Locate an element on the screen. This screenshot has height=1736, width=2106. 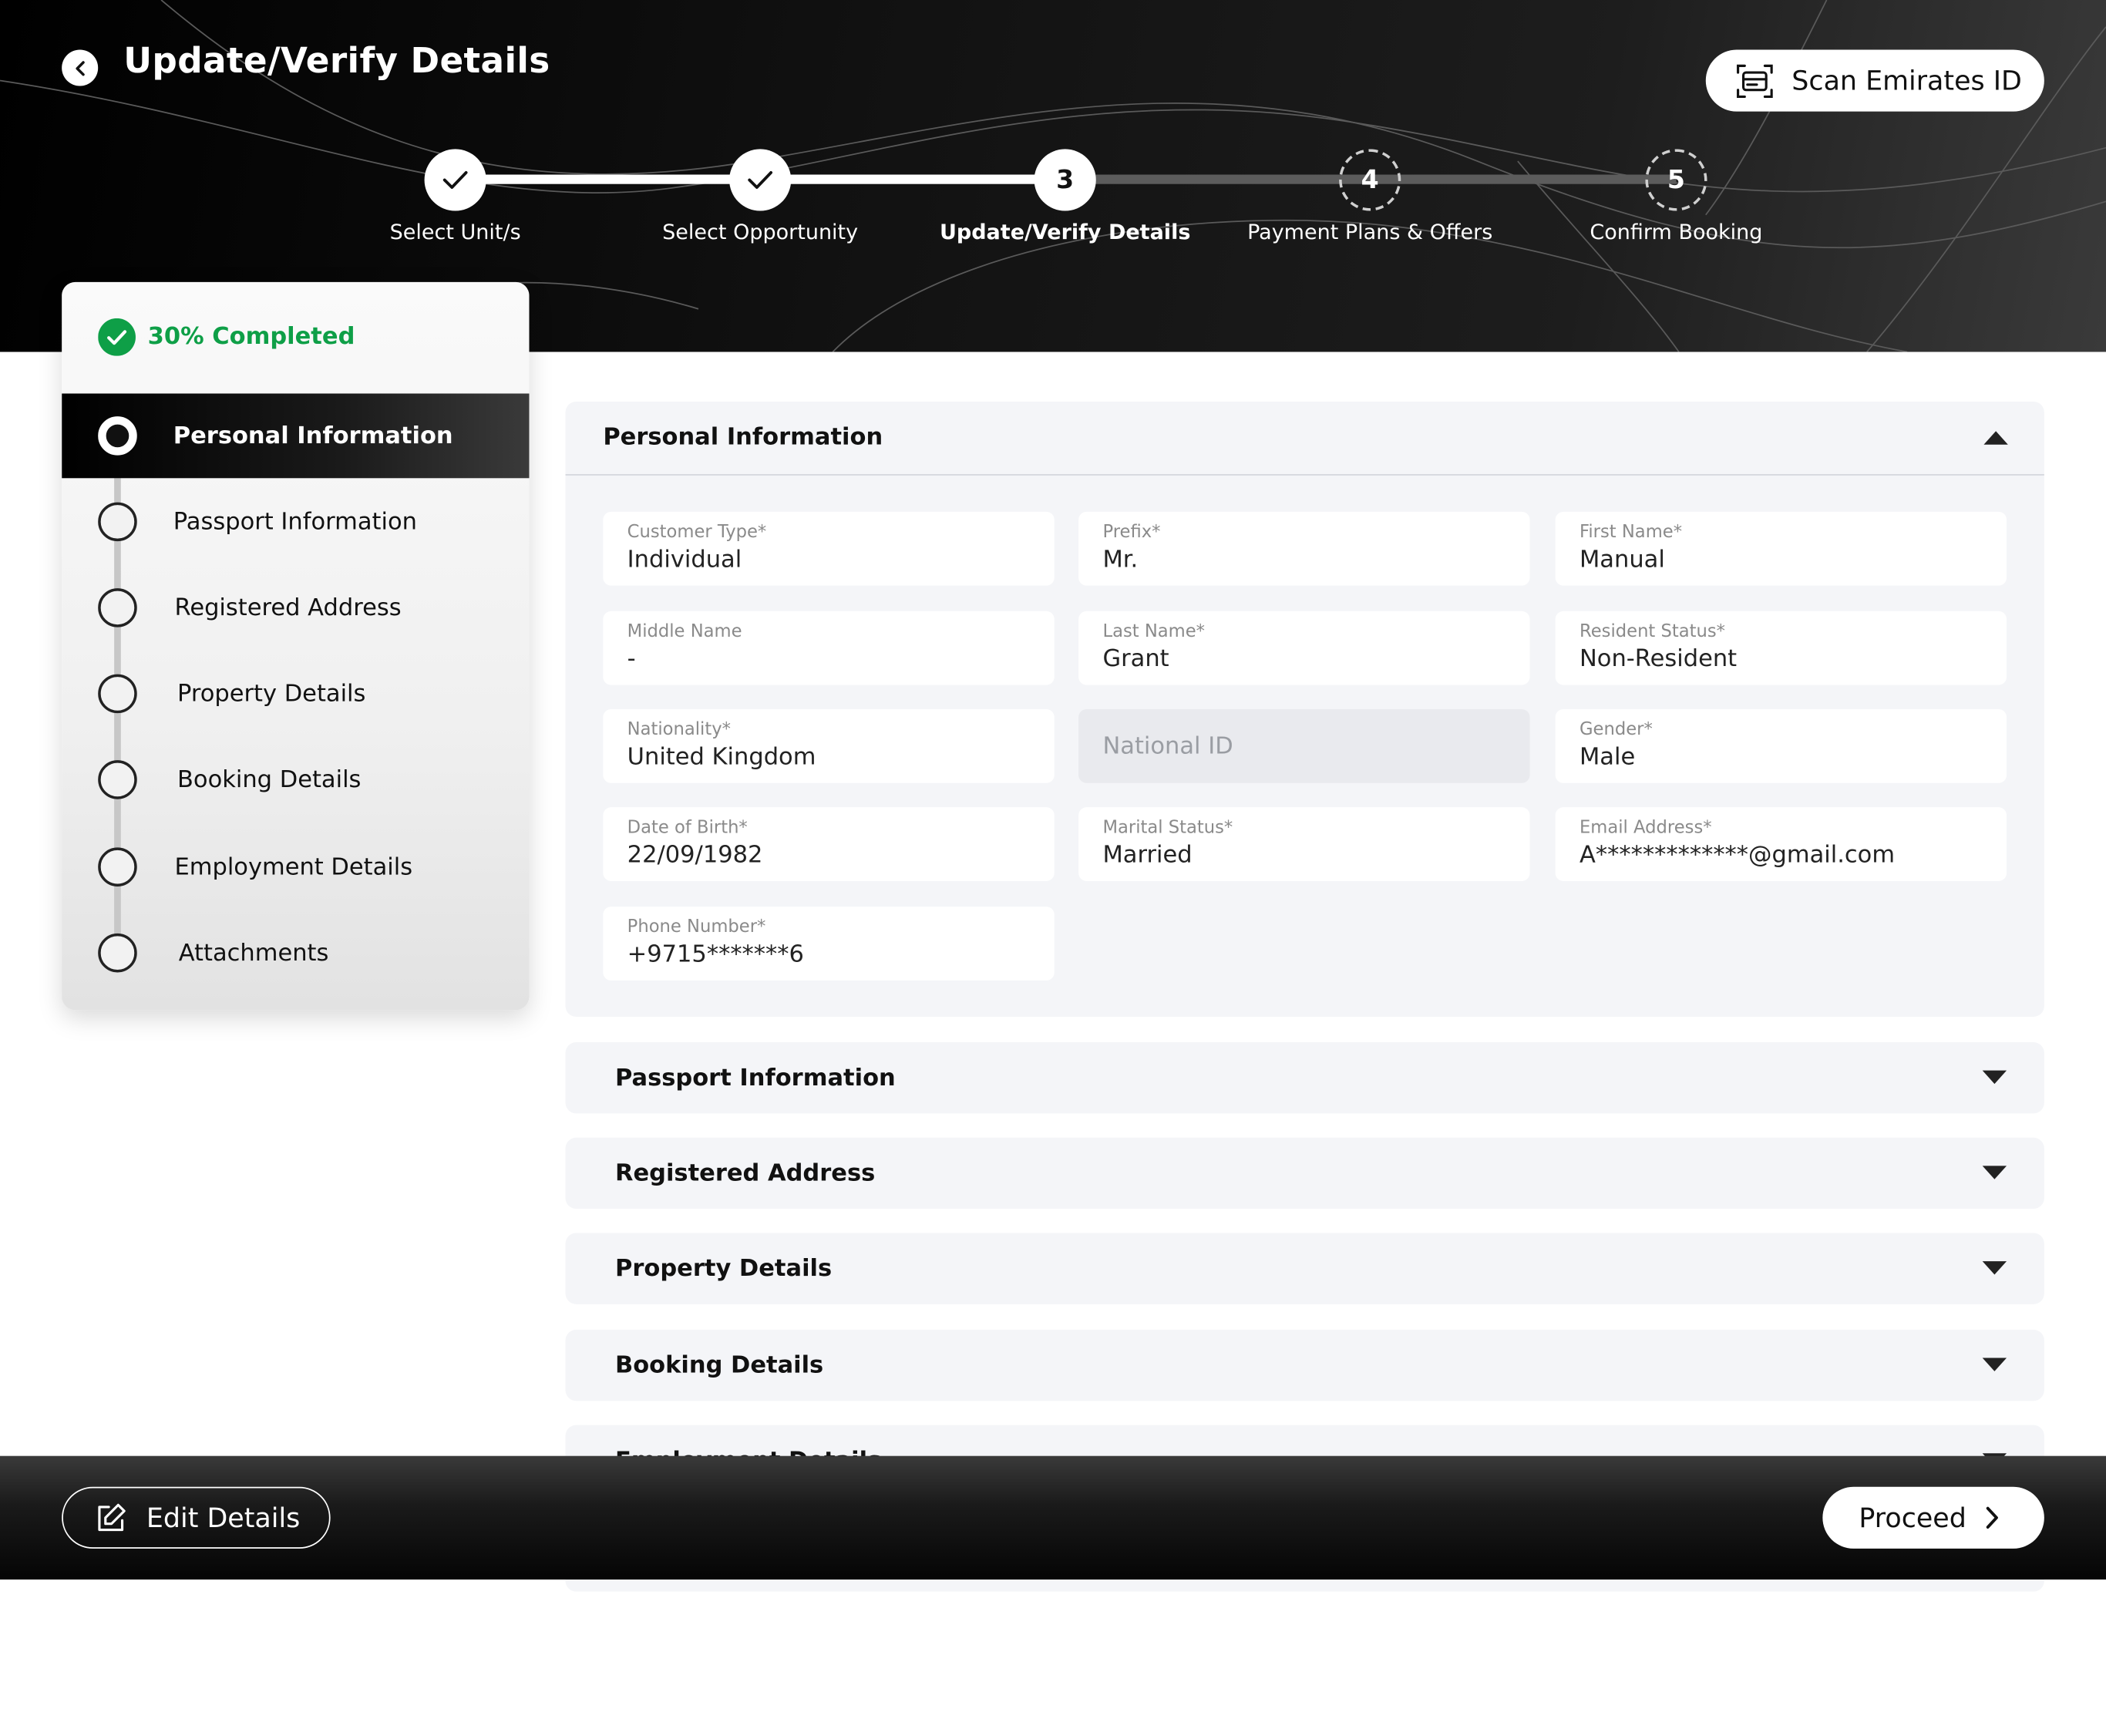
customer-type-field: Customer Type* Individual is located at coordinates (829, 548).